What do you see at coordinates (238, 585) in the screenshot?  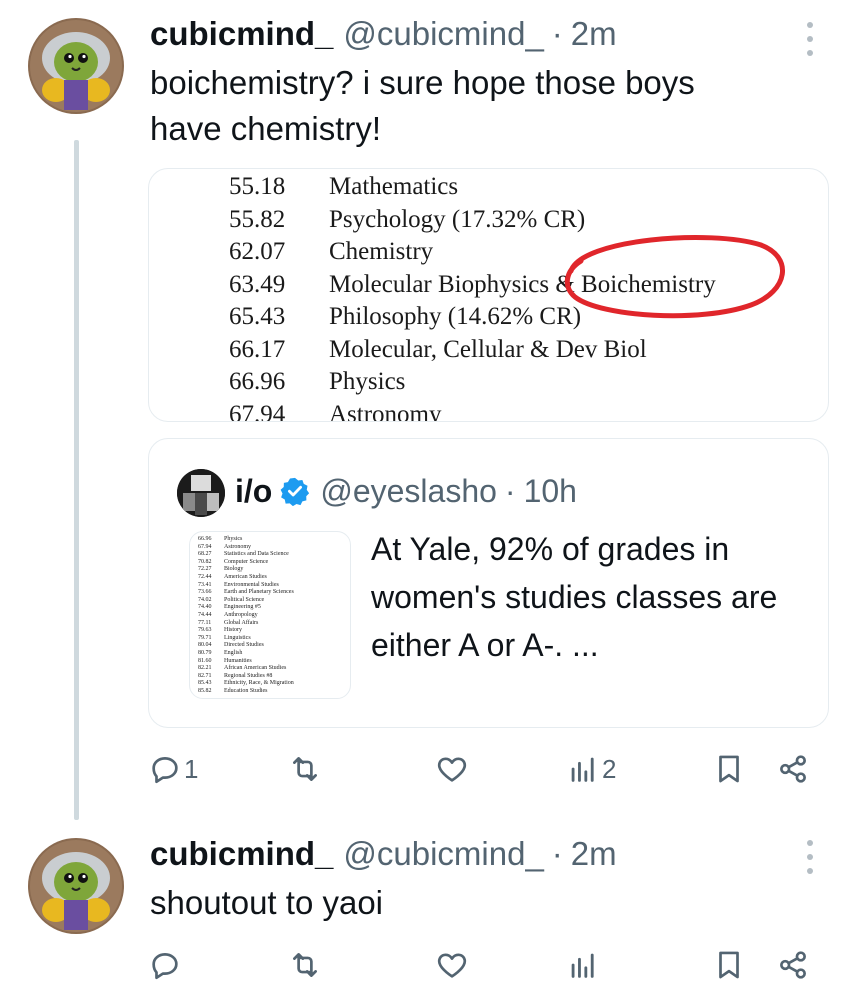 I see `thumbnail-row: 73.41 Environmental Studies` at bounding box center [238, 585].